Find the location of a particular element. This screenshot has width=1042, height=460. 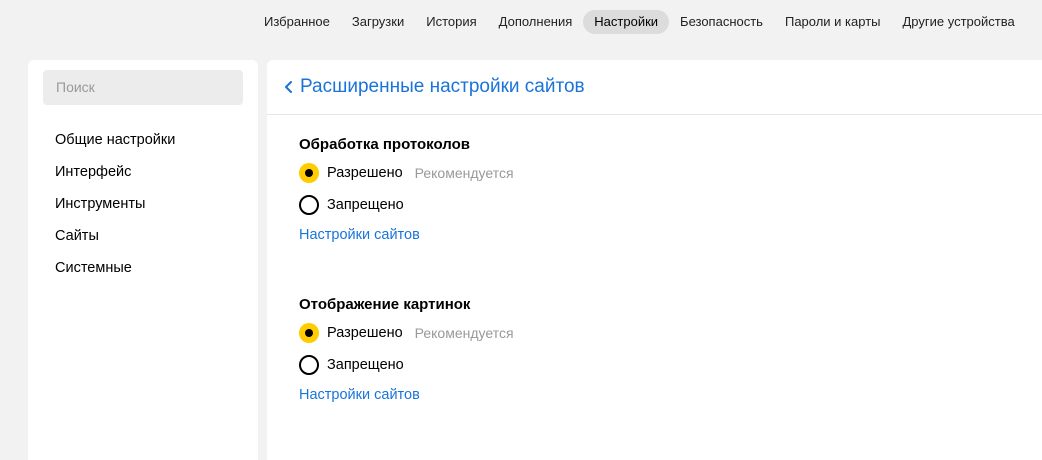

nav-item-other-devices: Другие устройства is located at coordinates (959, 22).